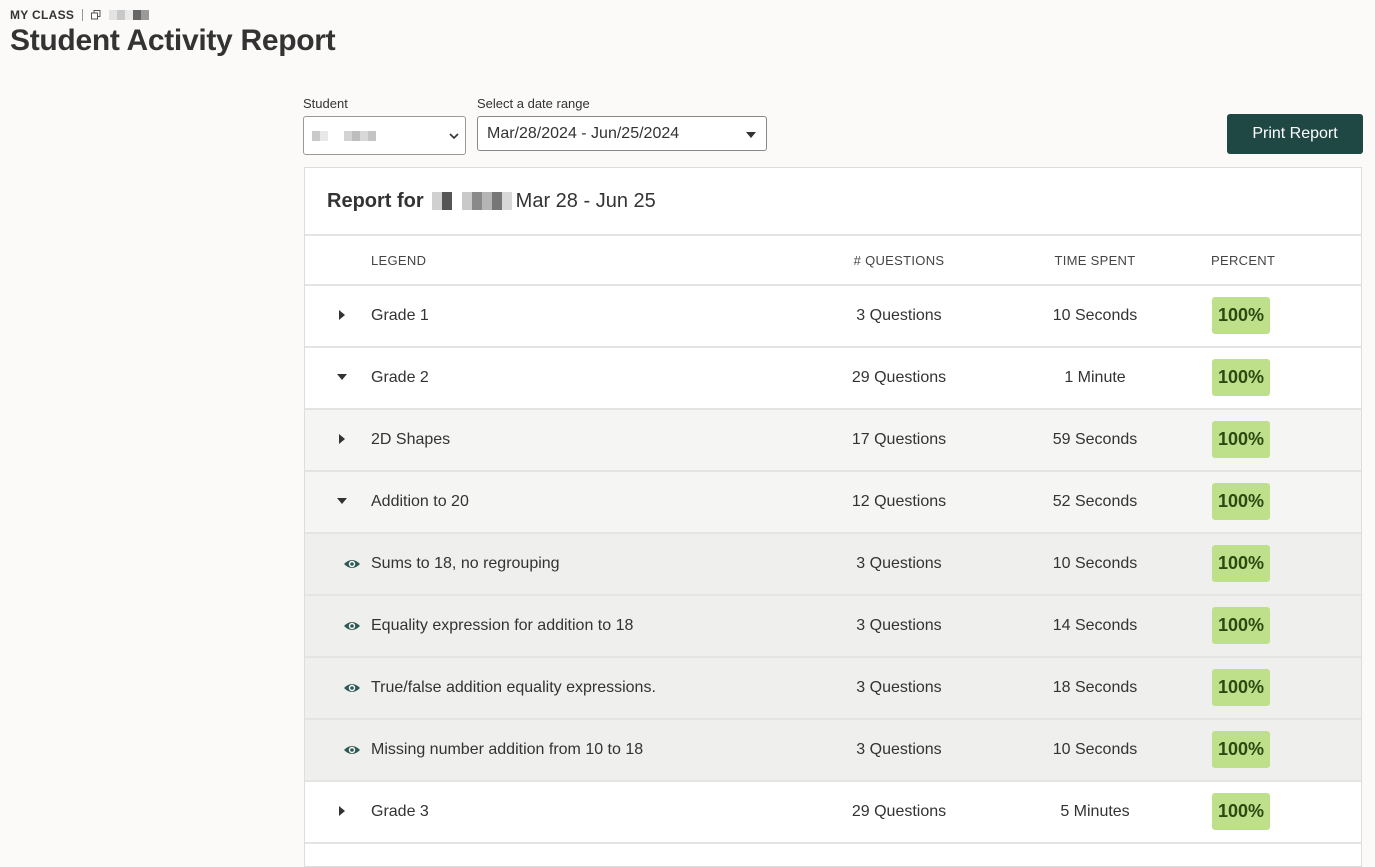  I want to click on report-title: Report for Mar 28 - Jun 25, so click(833, 202).